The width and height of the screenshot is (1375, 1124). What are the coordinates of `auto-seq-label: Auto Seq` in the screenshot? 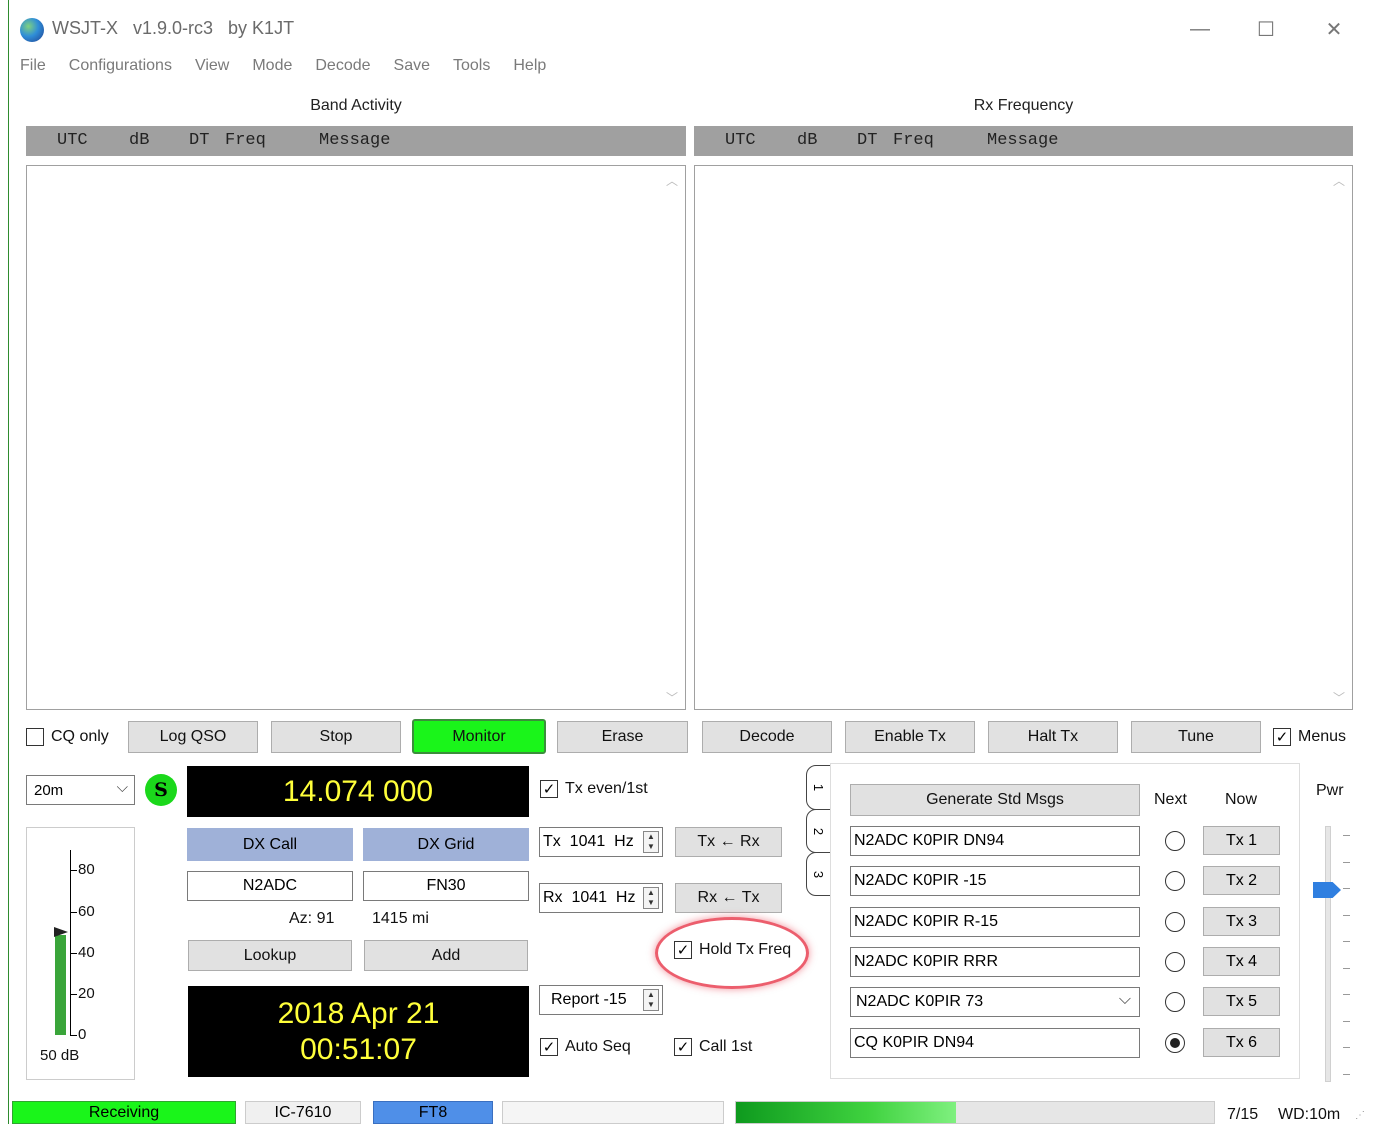 It's located at (598, 1046).